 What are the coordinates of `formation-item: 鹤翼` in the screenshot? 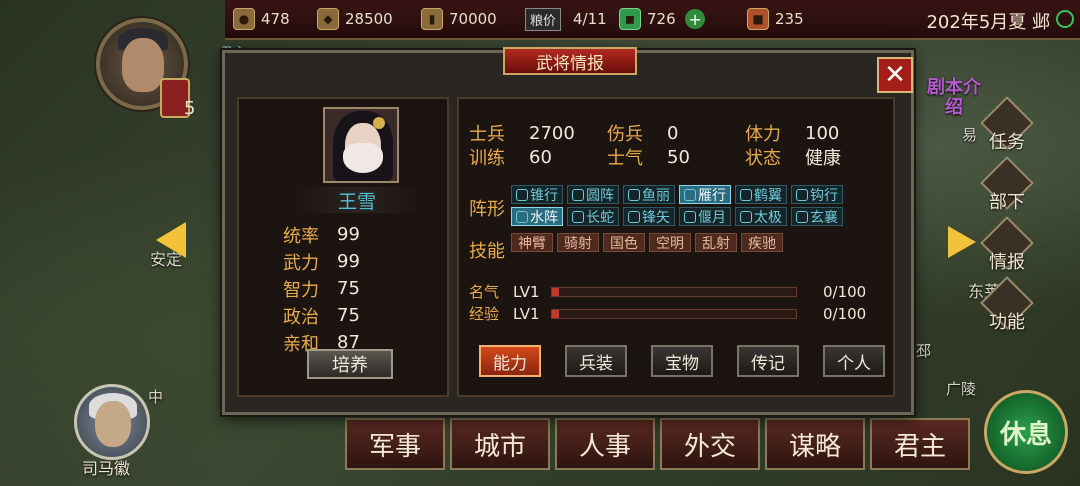 It's located at (761, 194).